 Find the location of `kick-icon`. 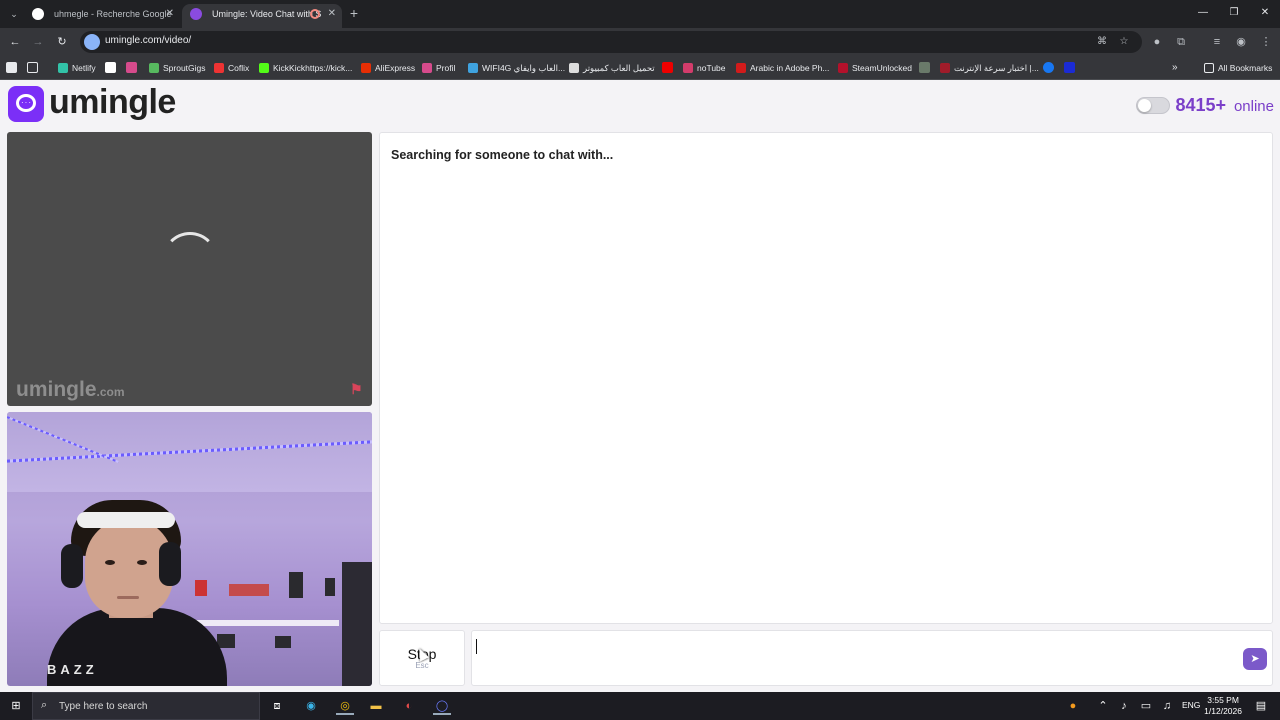

kick-icon is located at coordinates (264, 68).